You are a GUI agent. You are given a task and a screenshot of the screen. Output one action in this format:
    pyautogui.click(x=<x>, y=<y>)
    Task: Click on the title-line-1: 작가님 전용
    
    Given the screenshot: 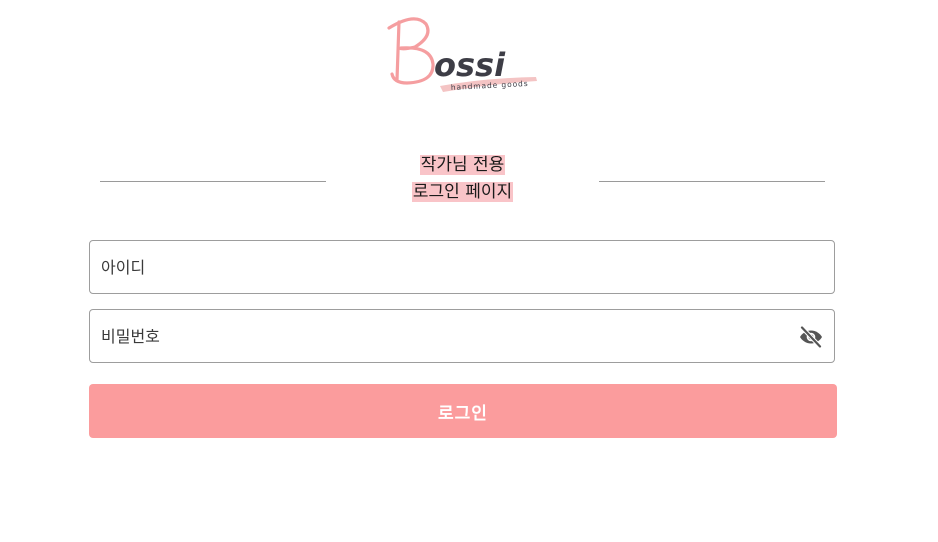 What is the action you would take?
    pyautogui.click(x=462, y=165)
    